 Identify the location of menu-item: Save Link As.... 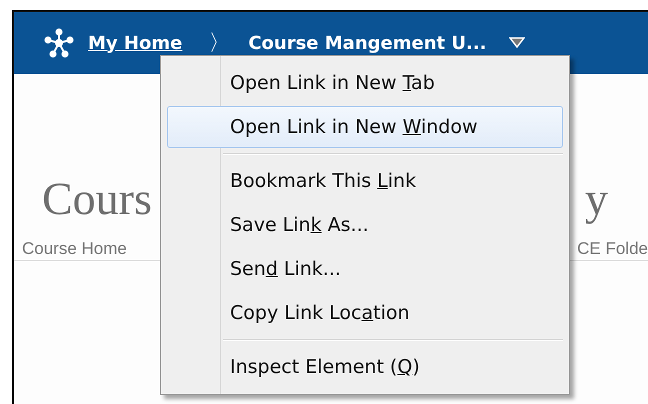
(365, 225).